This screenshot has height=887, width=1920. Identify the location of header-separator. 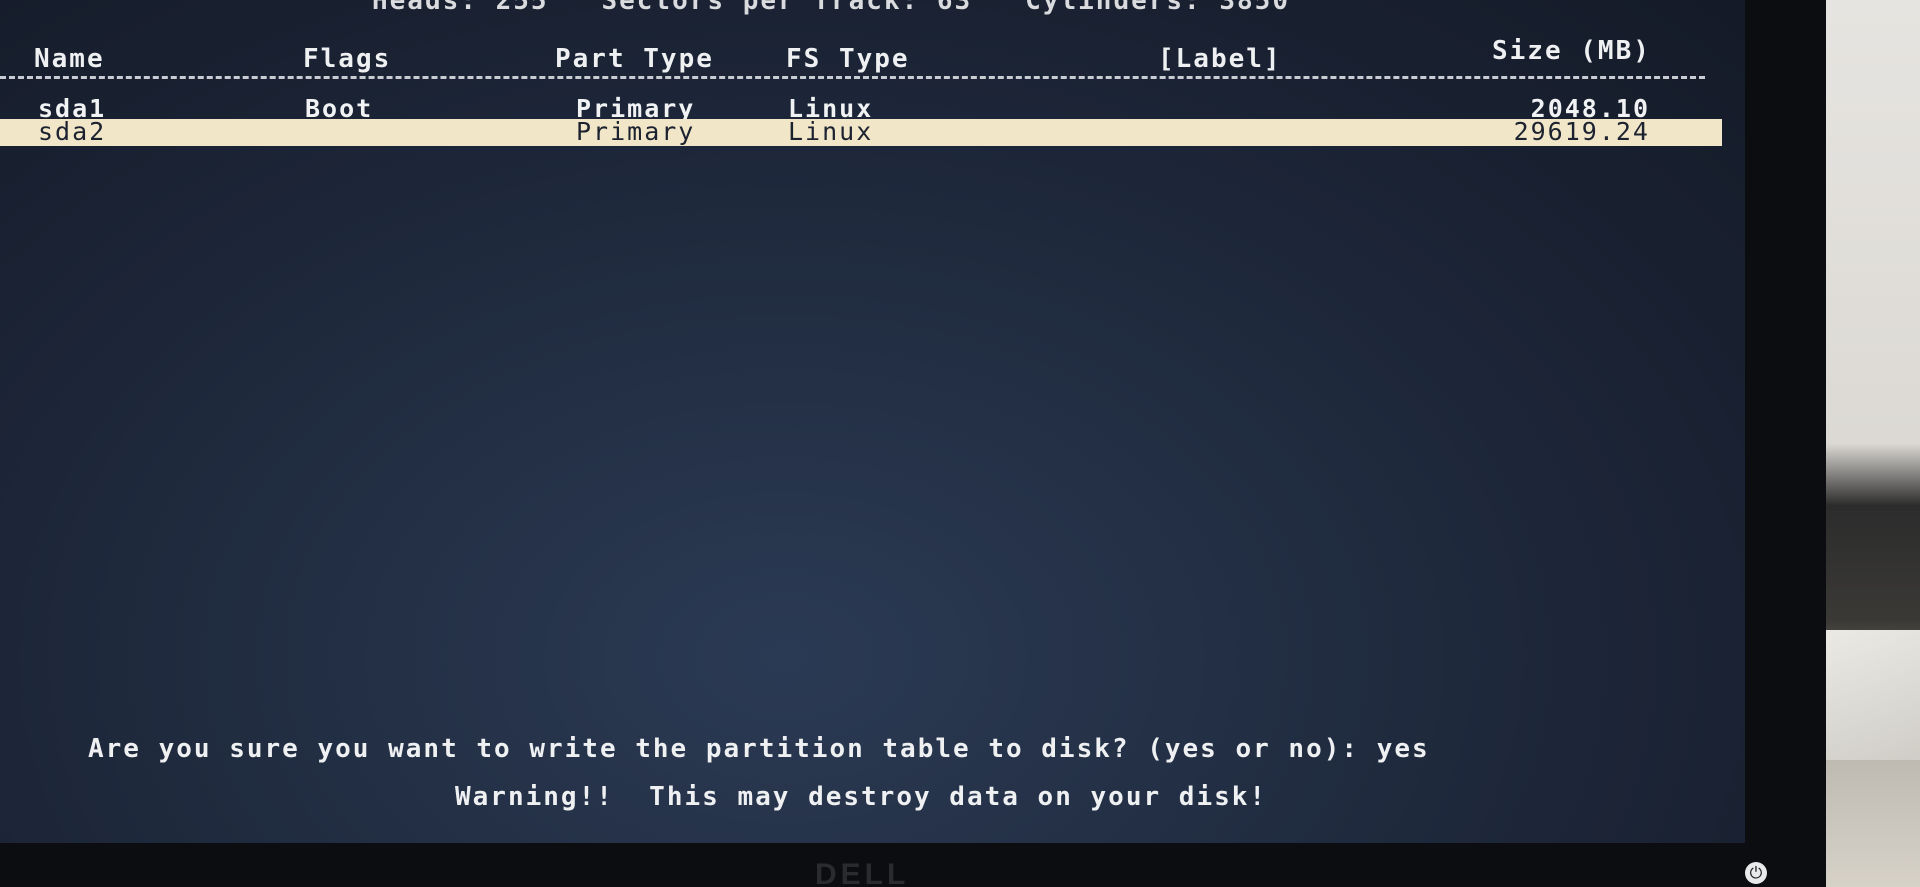
(852, 77).